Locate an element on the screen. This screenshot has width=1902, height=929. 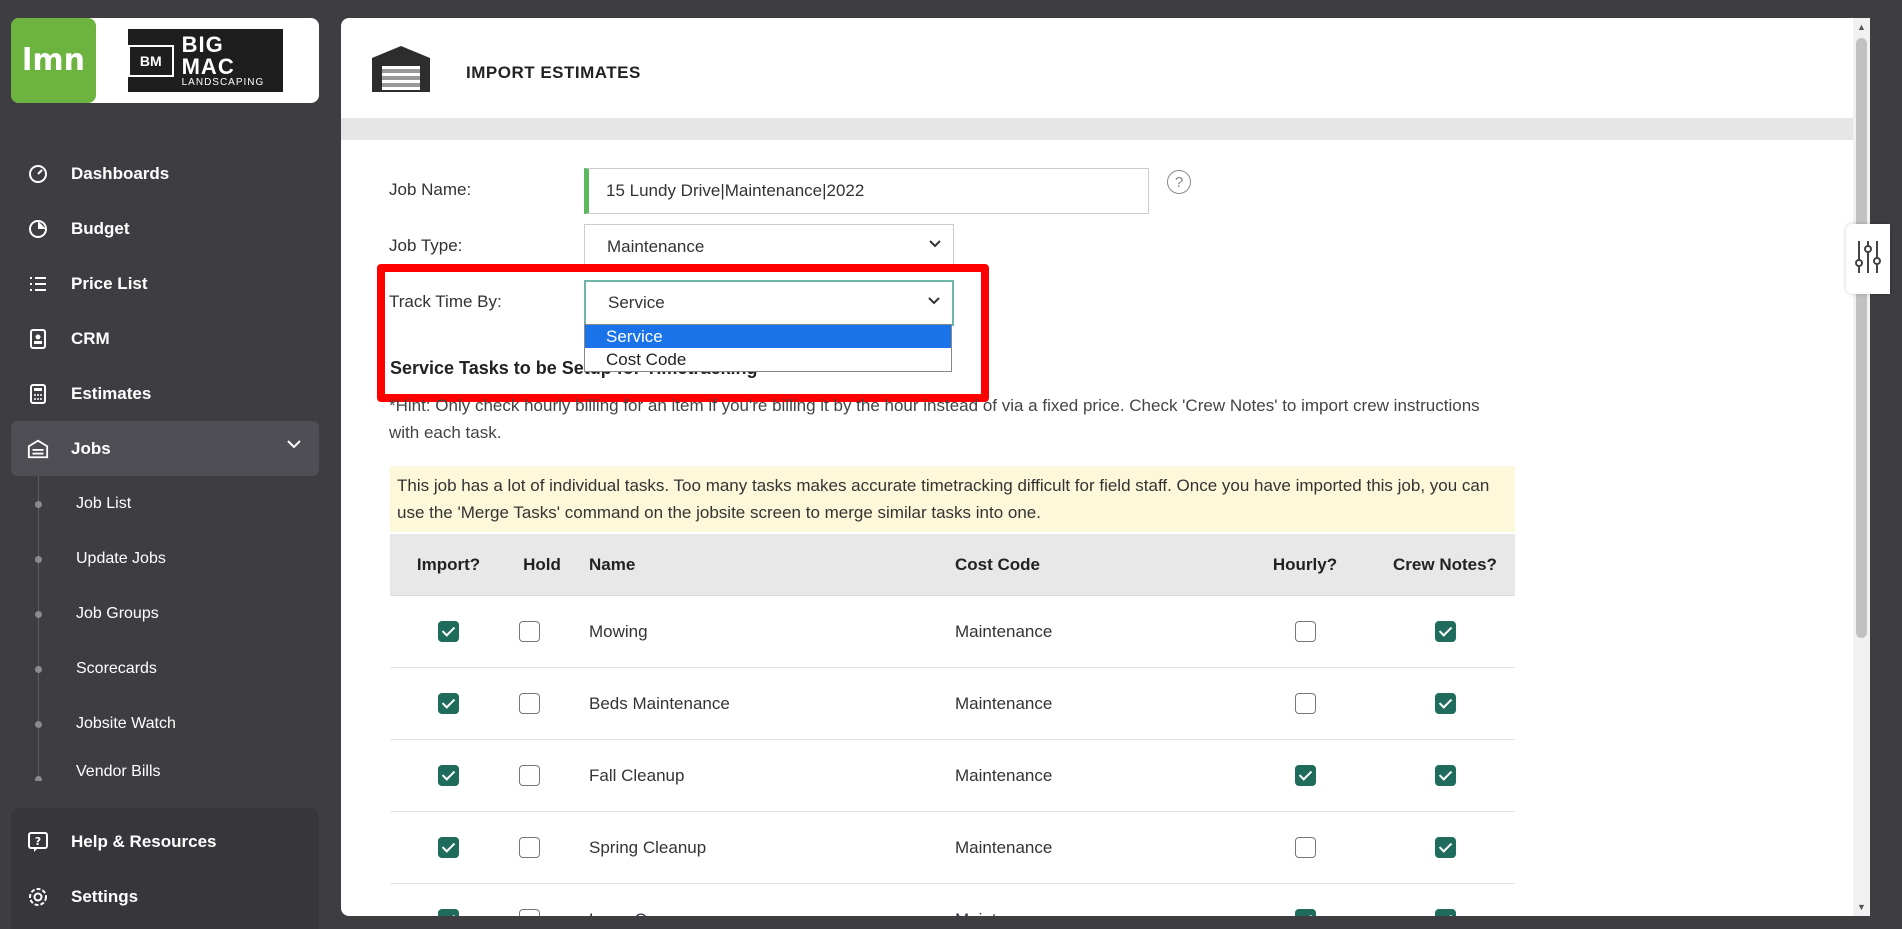
company-logo-small: LANDSCAPING is located at coordinates (223, 82).